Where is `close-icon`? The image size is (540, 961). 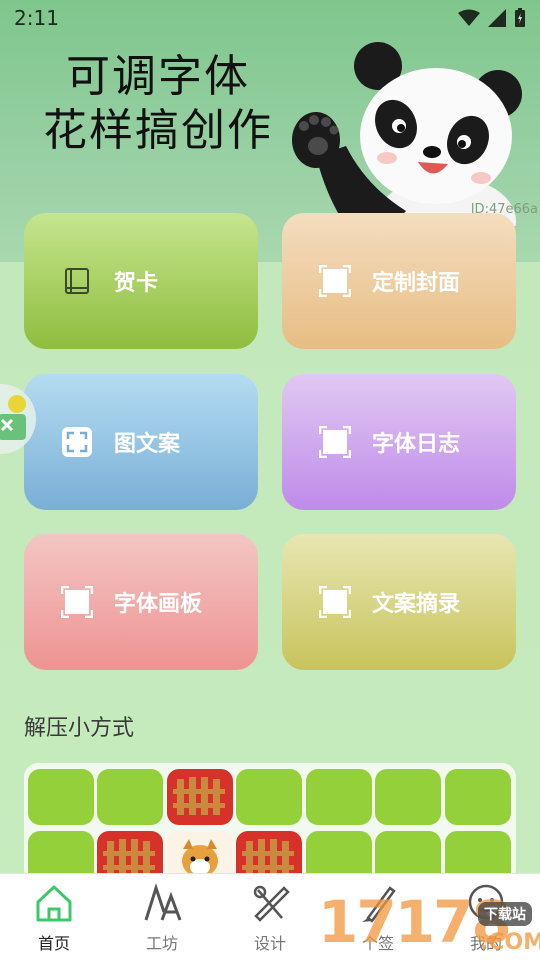
close-icon is located at coordinates (18, 419).